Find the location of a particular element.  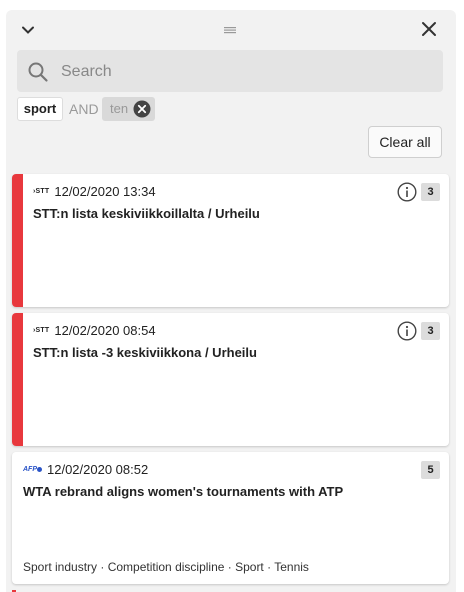

filter-chip-sport: sport is located at coordinates (40, 109).